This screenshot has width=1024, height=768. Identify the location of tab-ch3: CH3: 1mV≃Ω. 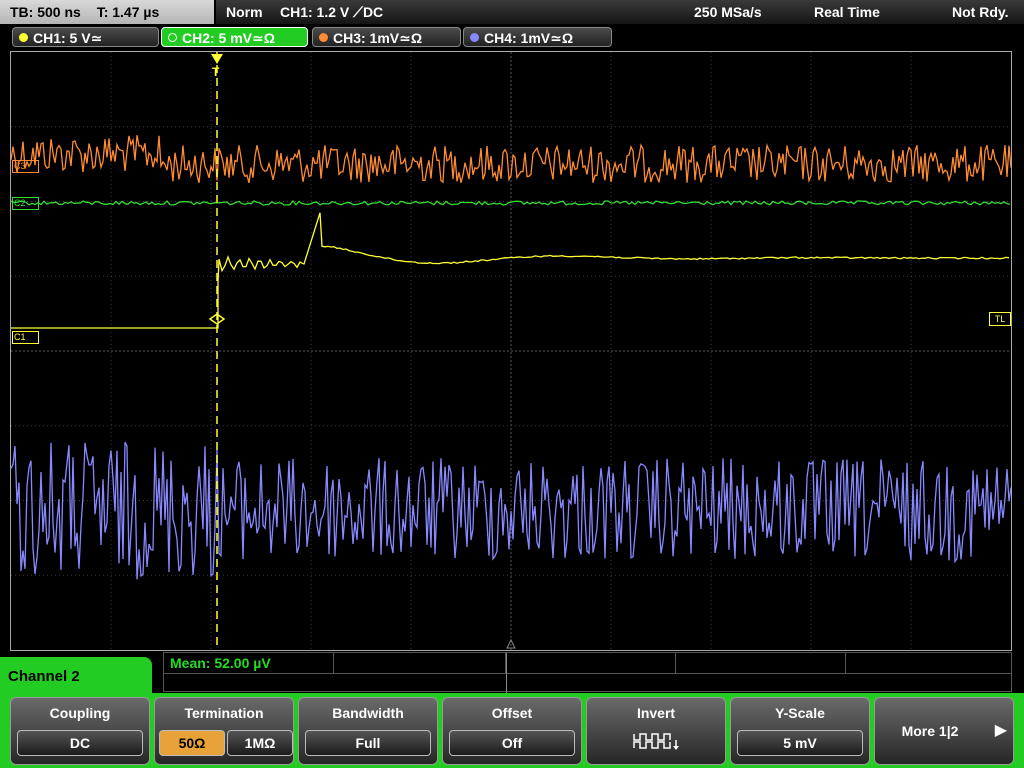
(386, 37).